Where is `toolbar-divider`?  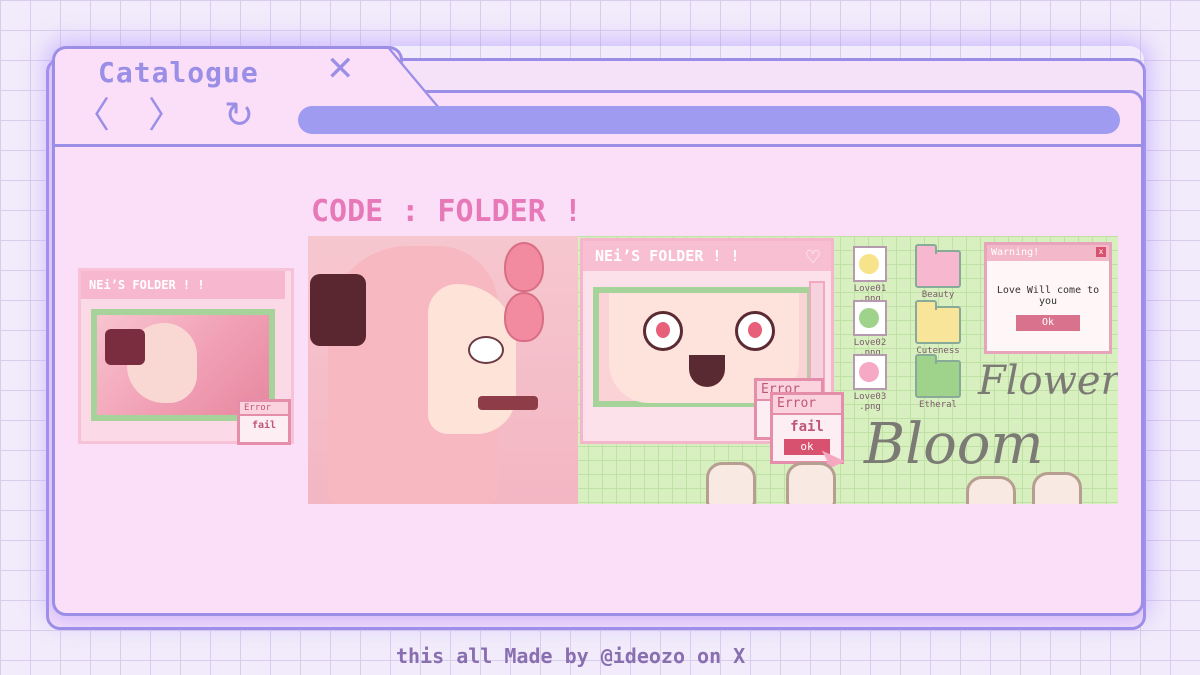
toolbar-divider is located at coordinates (598, 145).